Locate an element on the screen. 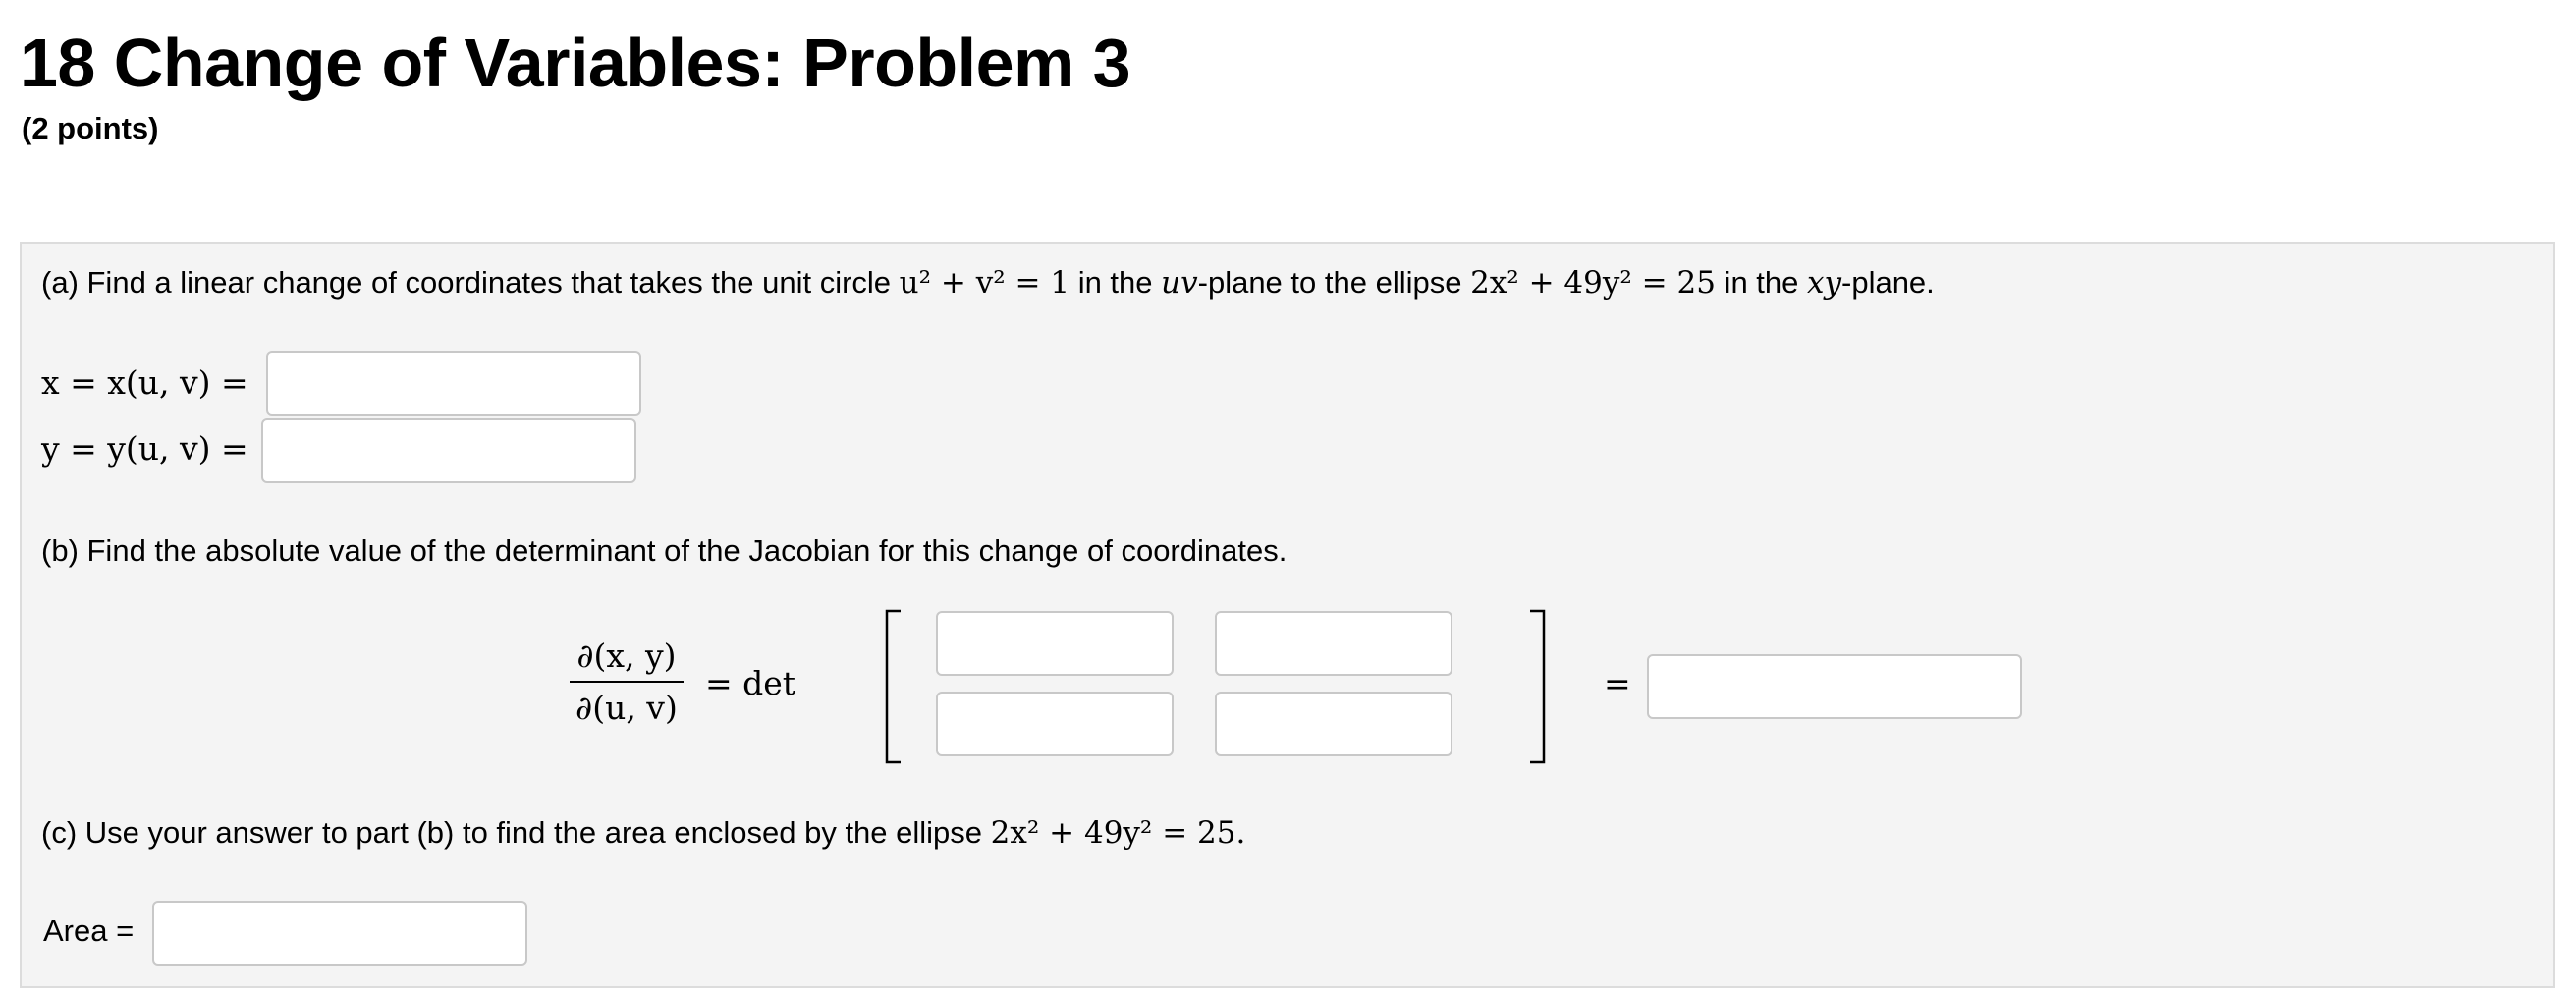  jacobian-result-input is located at coordinates (1835, 686).